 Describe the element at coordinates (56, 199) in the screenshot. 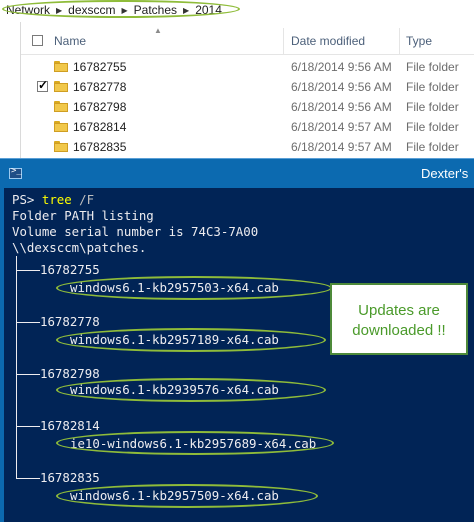

I see `command-name: tree` at that location.